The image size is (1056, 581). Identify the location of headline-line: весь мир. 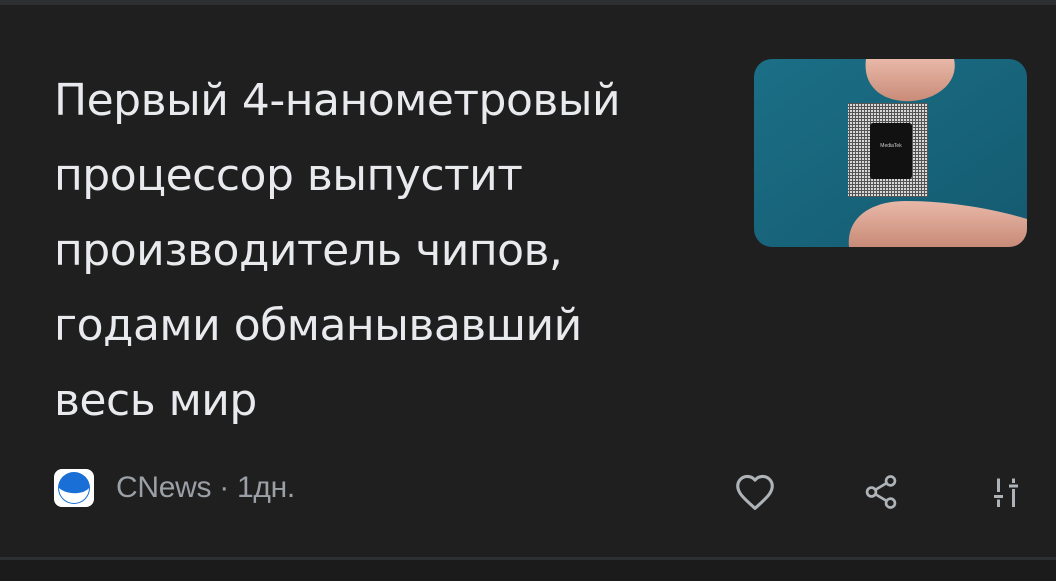
(155, 400).